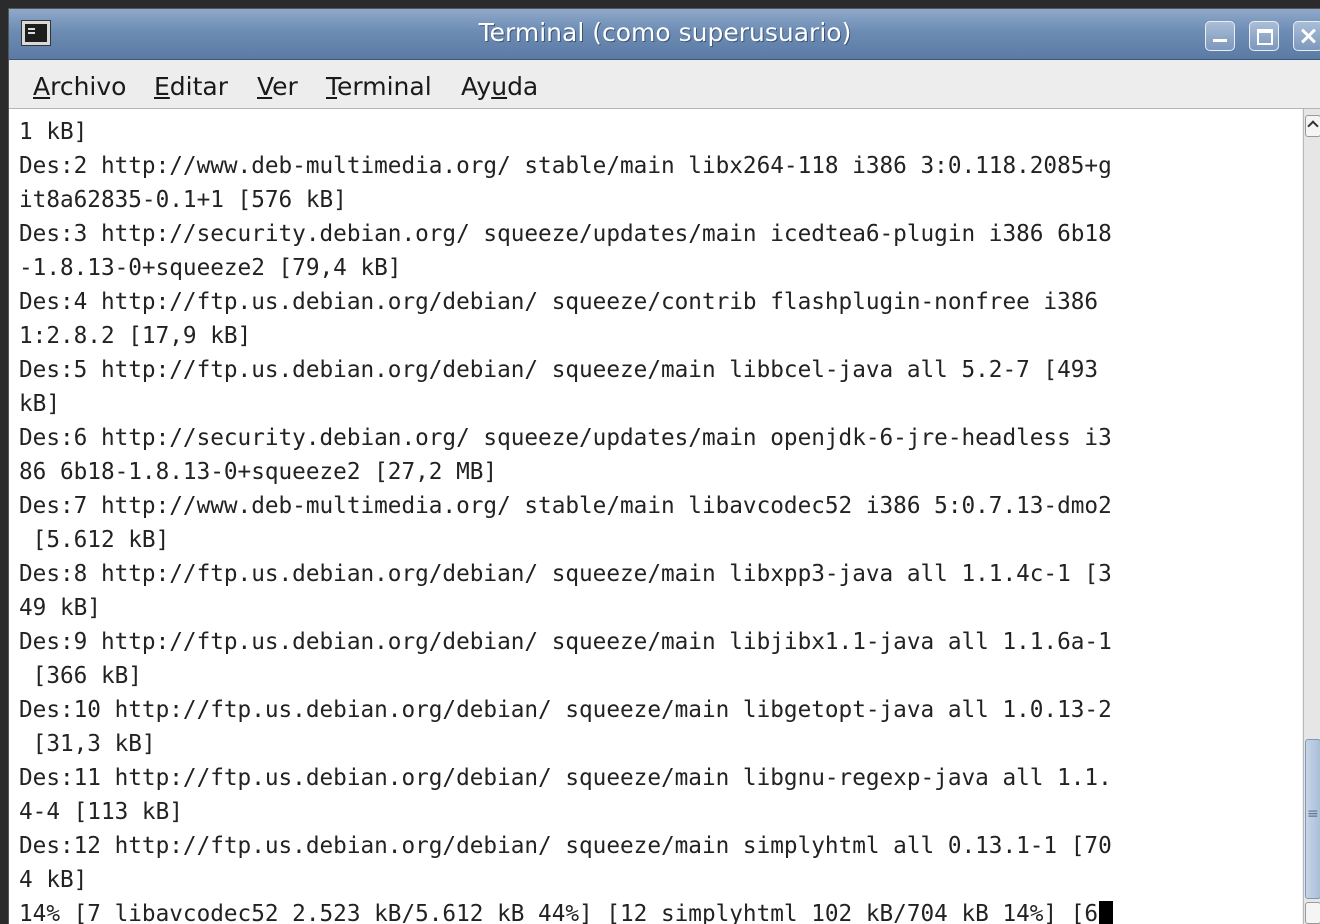 The height and width of the screenshot is (924, 1320). I want to click on close-icon, so click(1306, 36).